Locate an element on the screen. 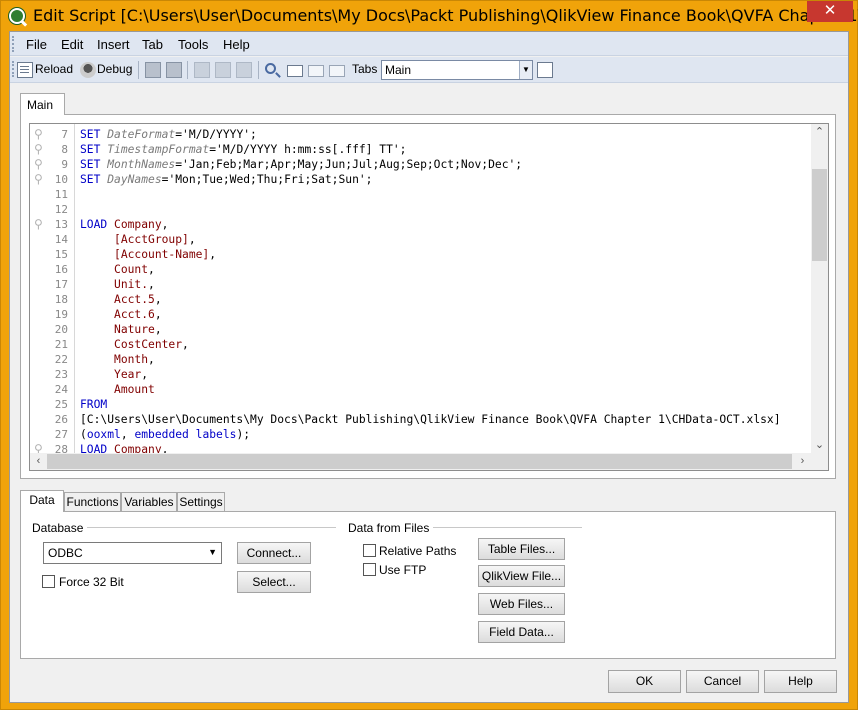 This screenshot has width=858, height=710. close-window-button: ✕ is located at coordinates (830, 11).